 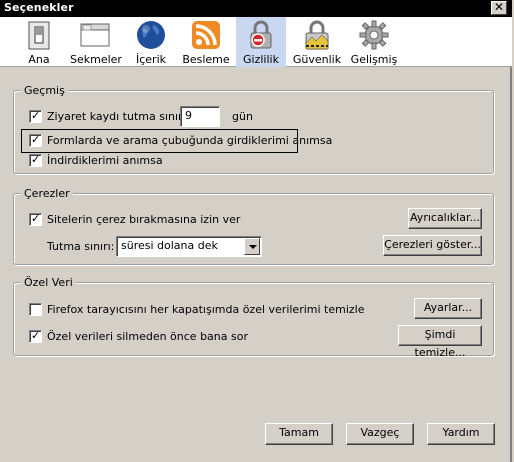 What do you see at coordinates (39, 35) in the screenshot?
I see `home-switch-icon` at bounding box center [39, 35].